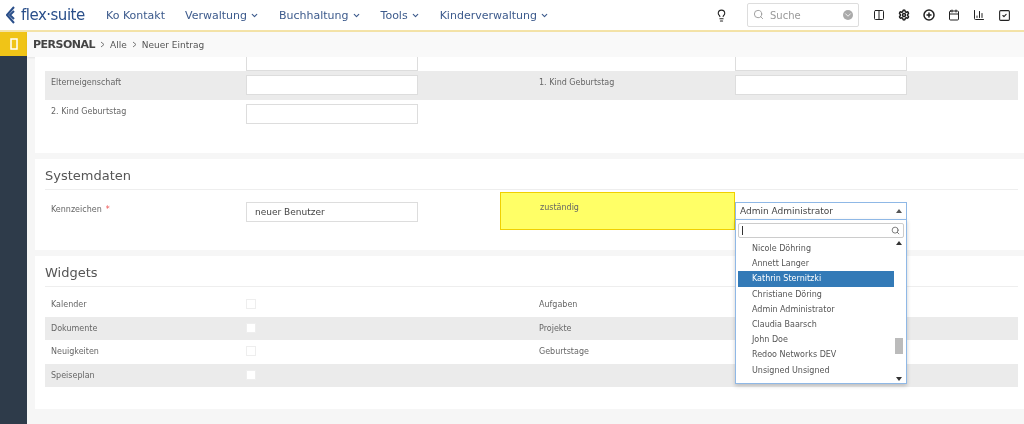  I want to click on lightbulb-icon, so click(721, 15).